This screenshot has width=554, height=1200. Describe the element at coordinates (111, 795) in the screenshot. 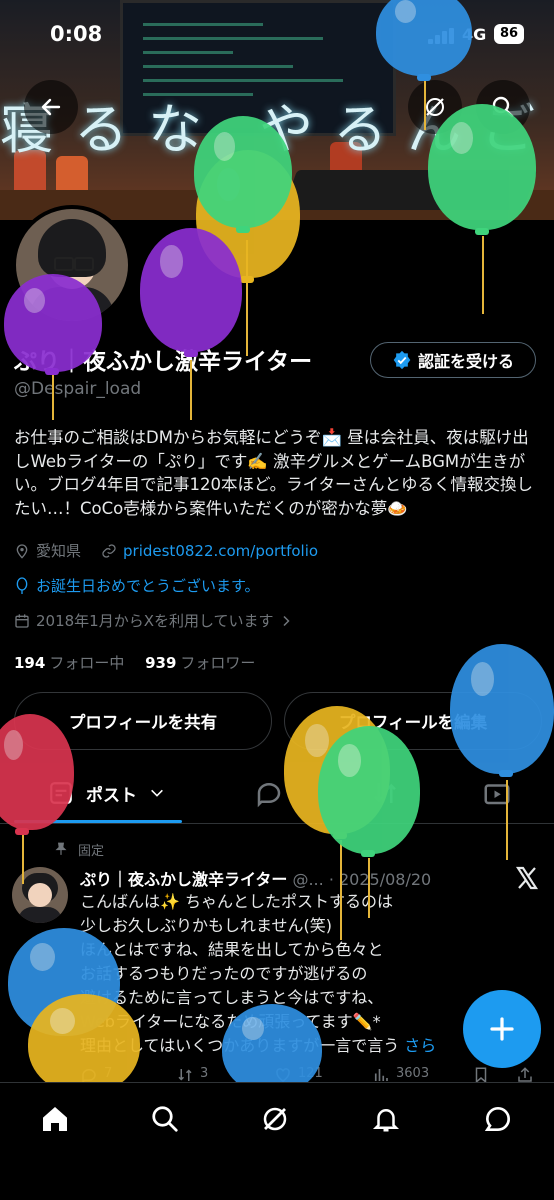

I see `tab-posts-label: ポスト` at that location.